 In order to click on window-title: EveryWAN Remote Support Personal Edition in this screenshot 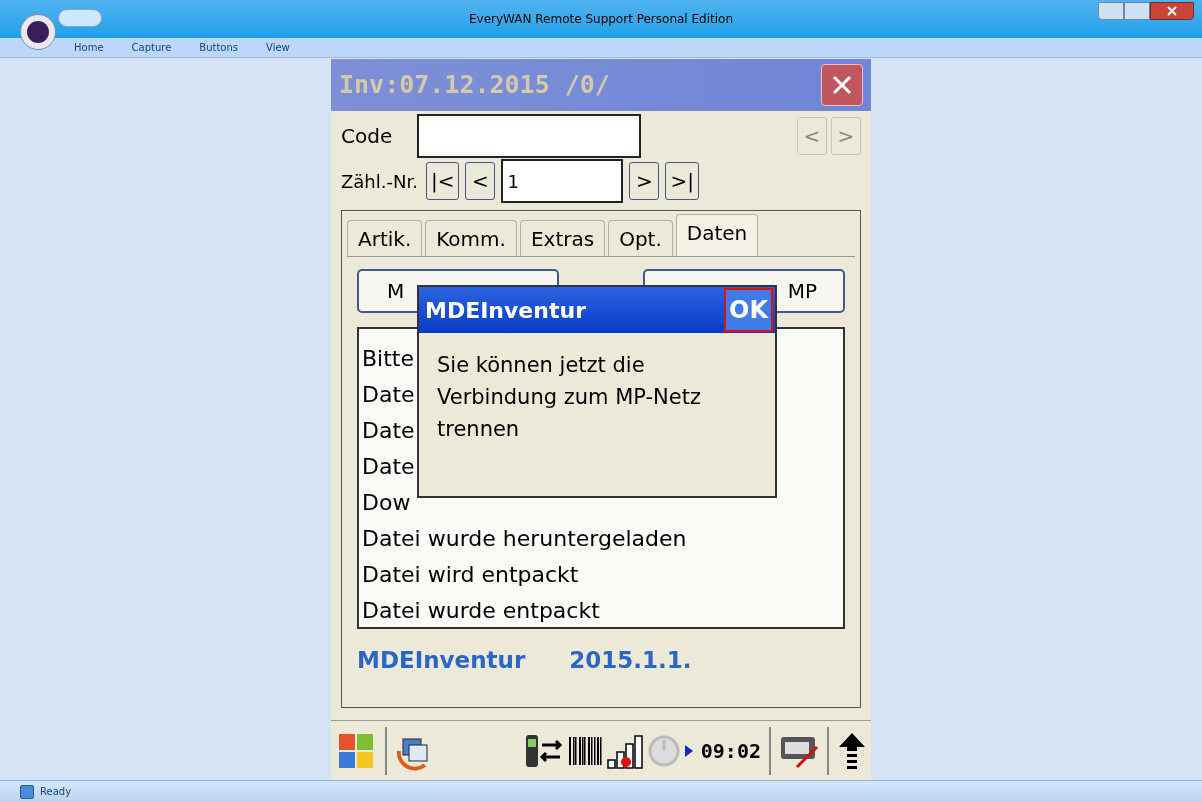, I will do `click(601, 19)`.